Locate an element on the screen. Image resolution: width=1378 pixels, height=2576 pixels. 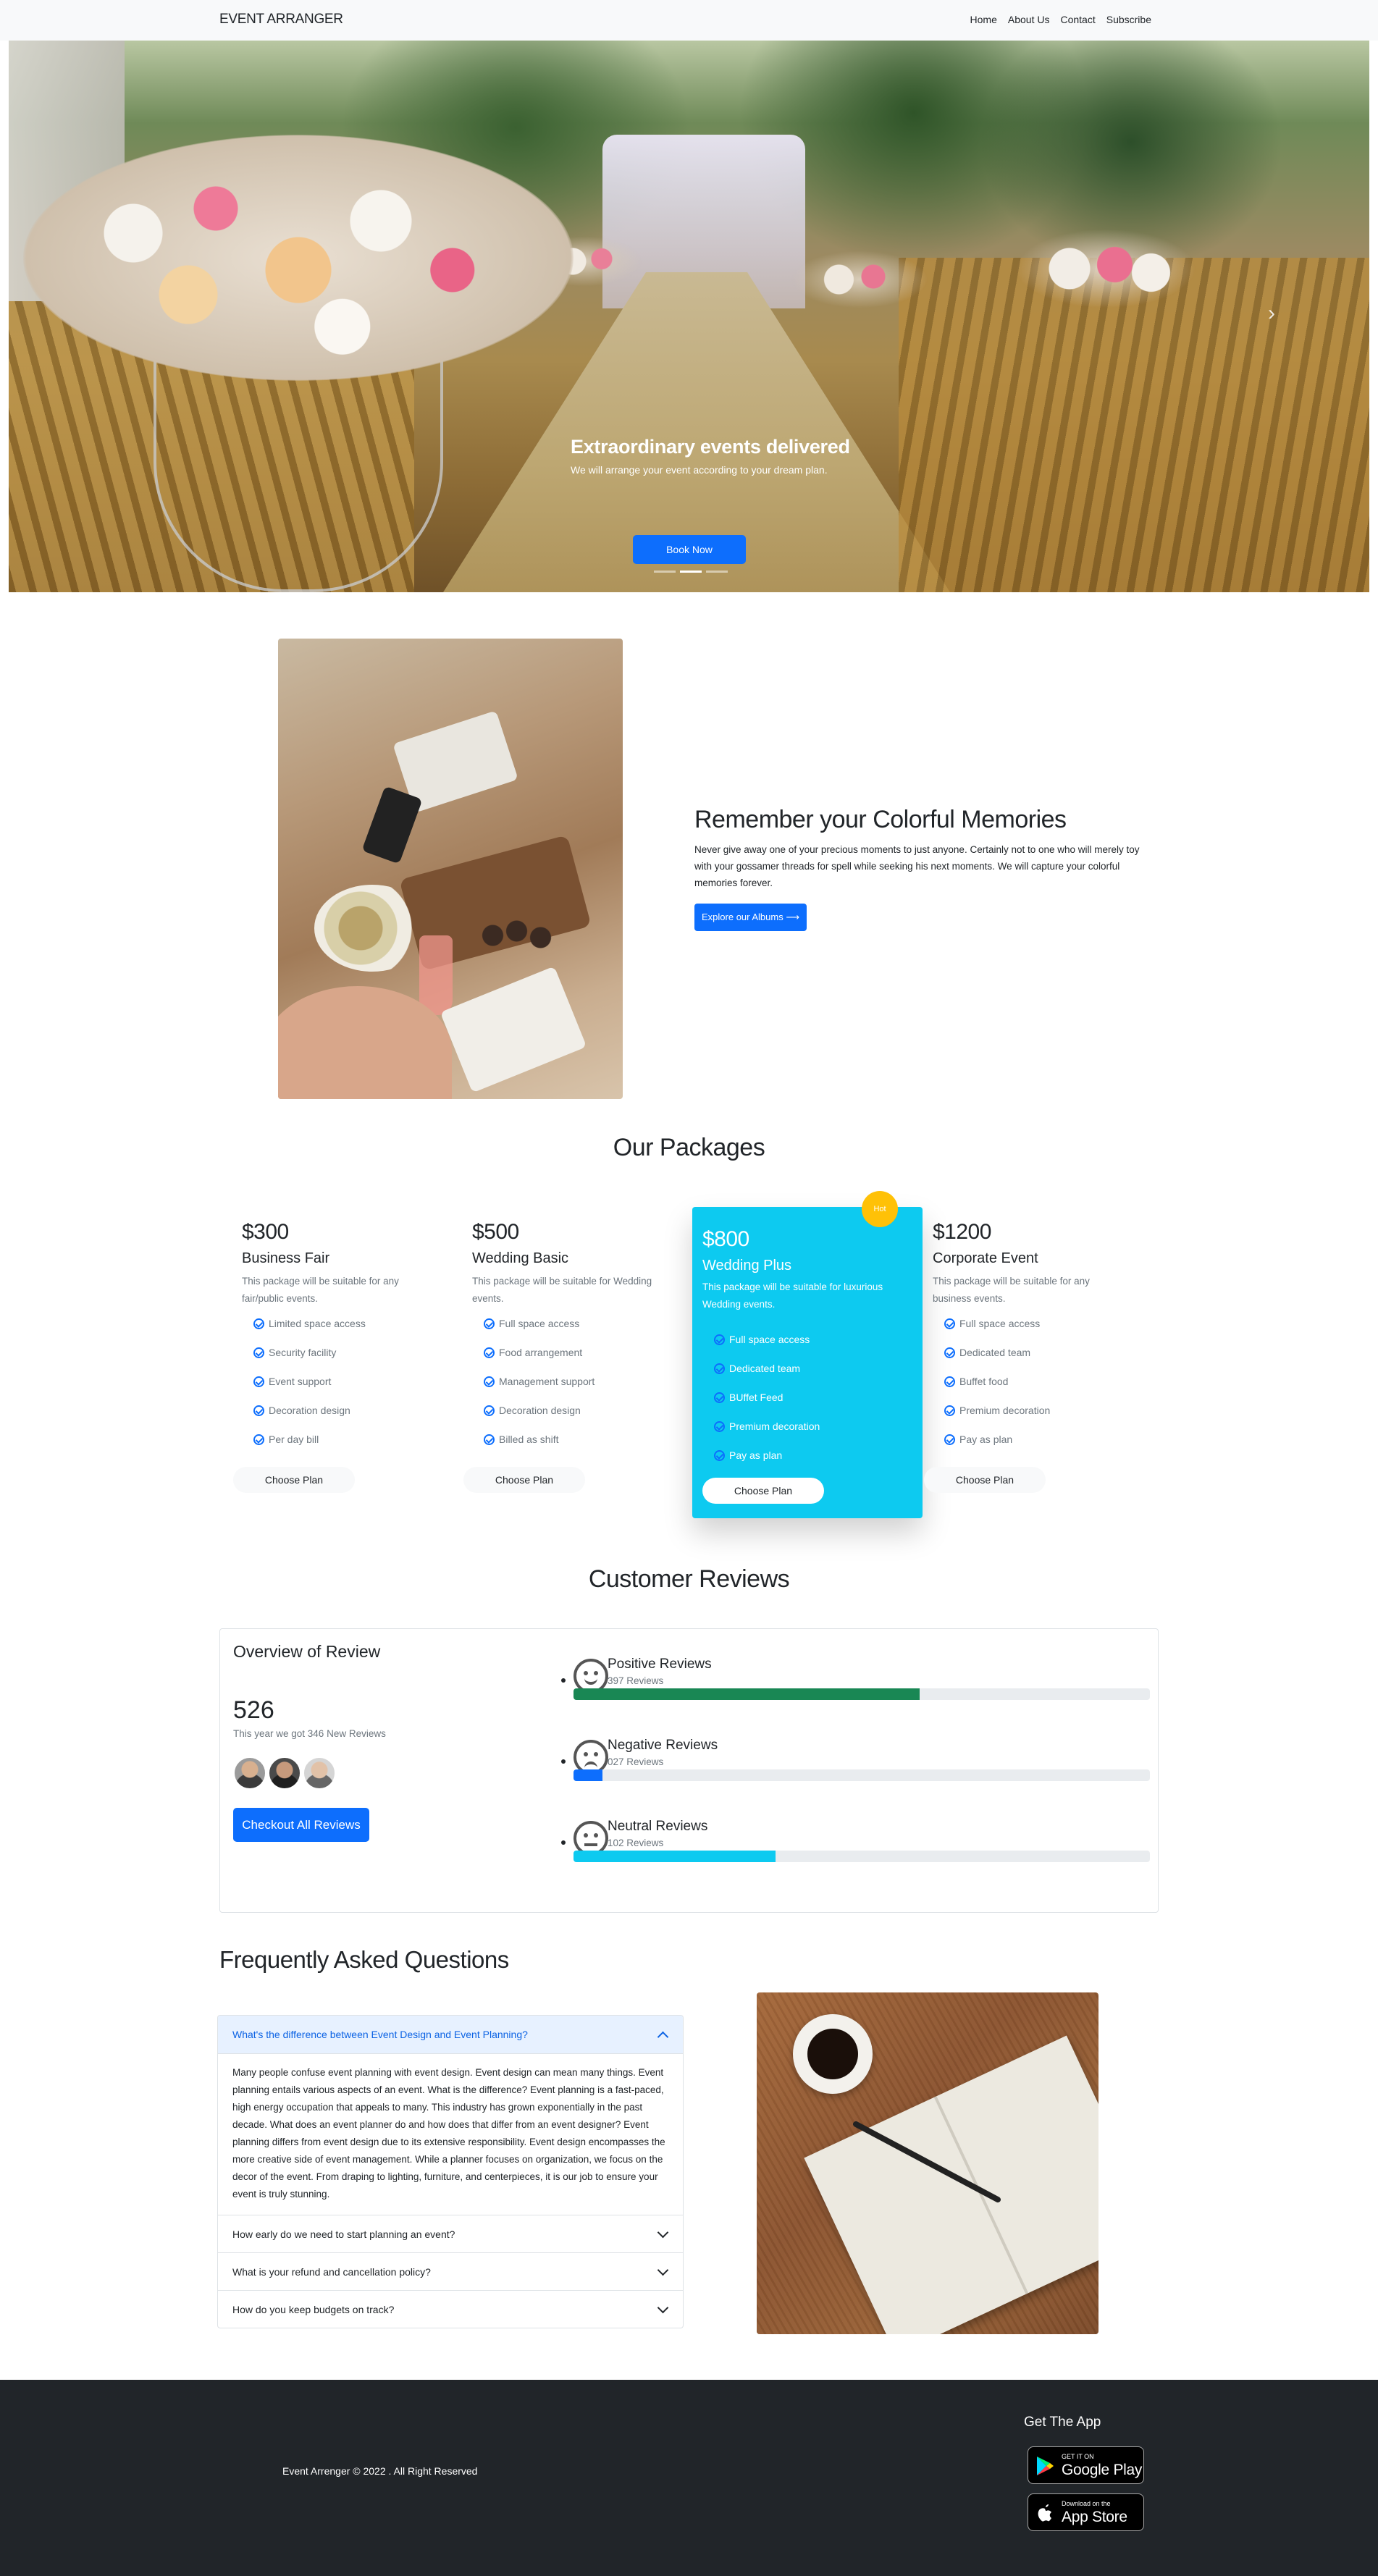
package-name: Wedding Plus is located at coordinates (747, 1266).